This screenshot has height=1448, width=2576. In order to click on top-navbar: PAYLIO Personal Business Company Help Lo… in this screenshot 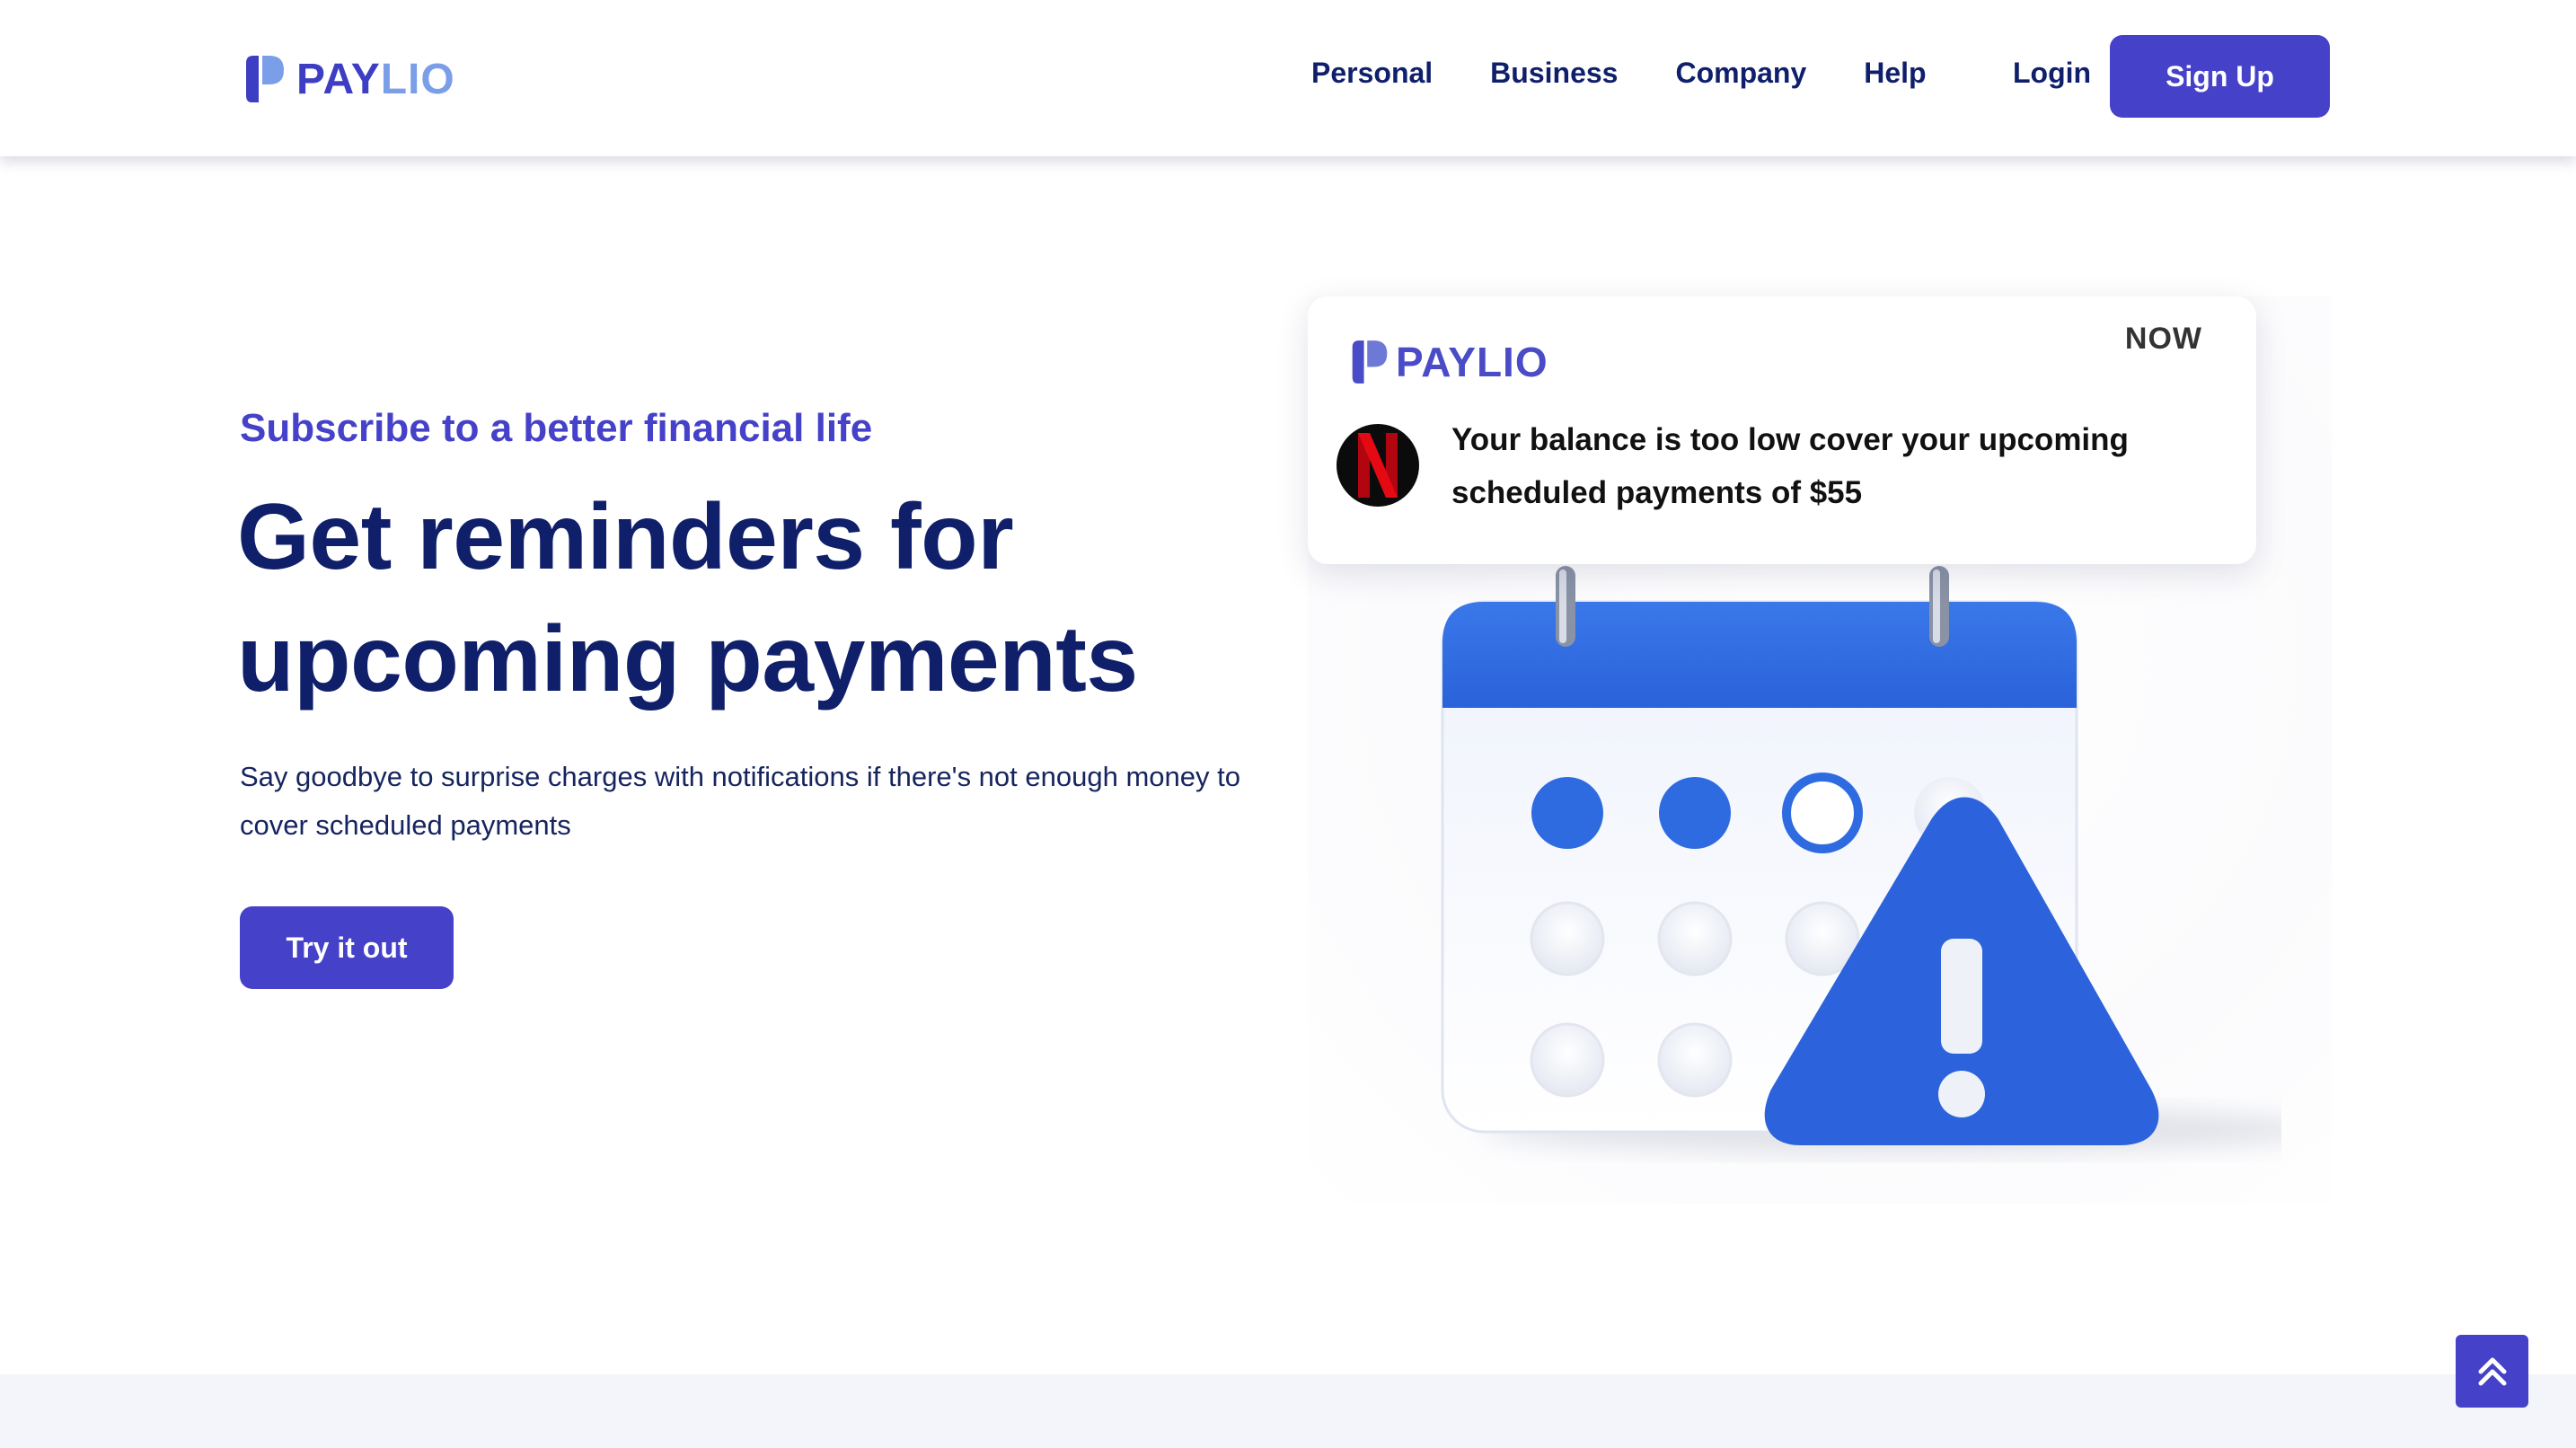, I will do `click(1288, 78)`.